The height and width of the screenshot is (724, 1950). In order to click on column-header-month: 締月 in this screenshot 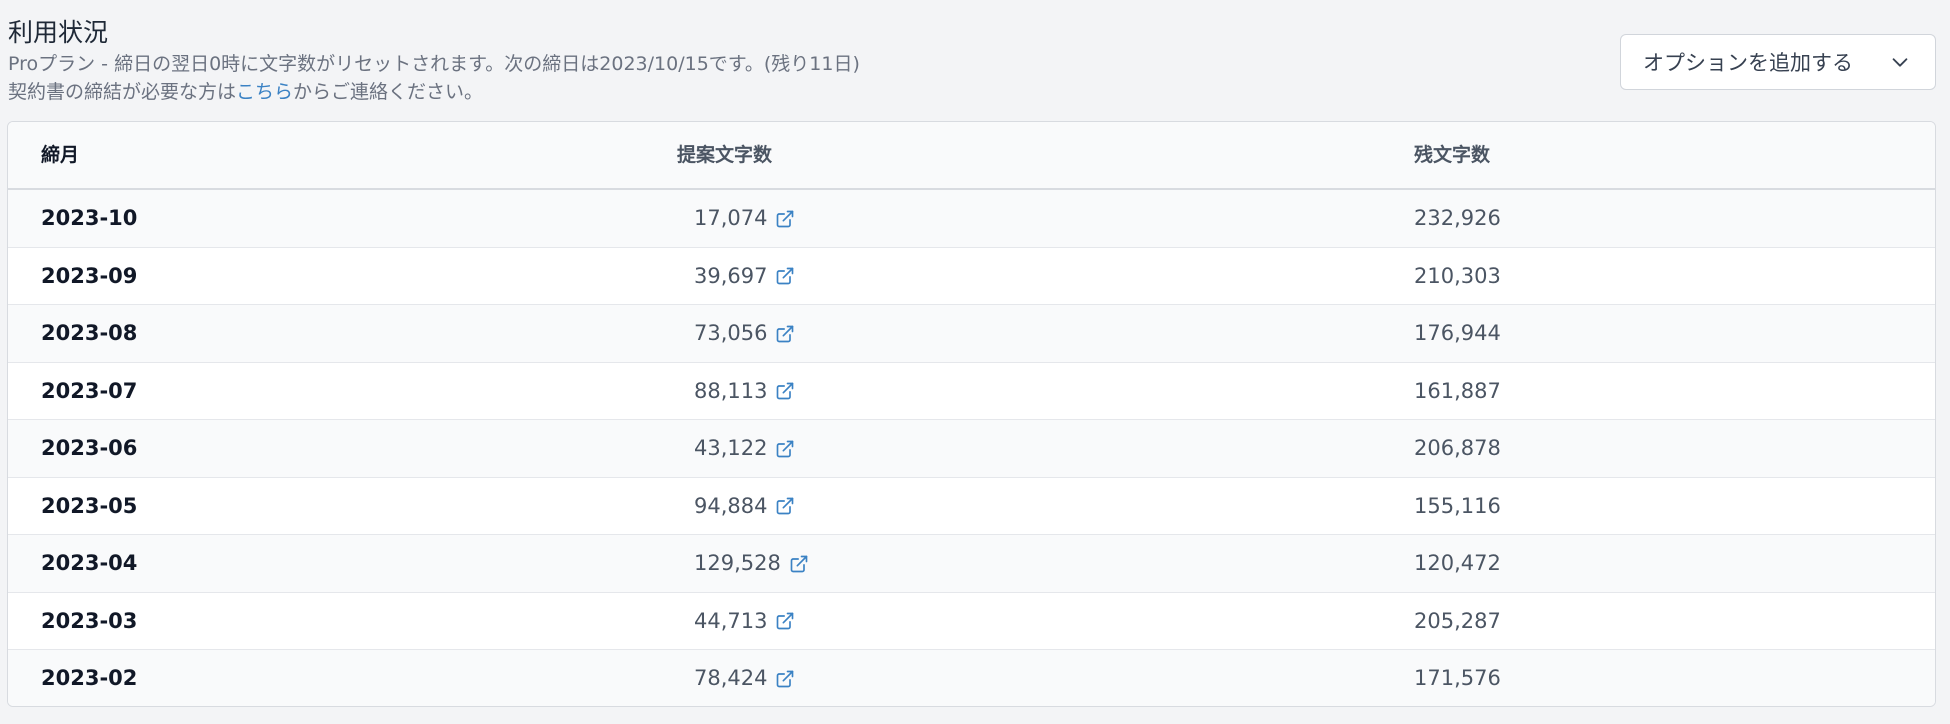, I will do `click(60, 155)`.